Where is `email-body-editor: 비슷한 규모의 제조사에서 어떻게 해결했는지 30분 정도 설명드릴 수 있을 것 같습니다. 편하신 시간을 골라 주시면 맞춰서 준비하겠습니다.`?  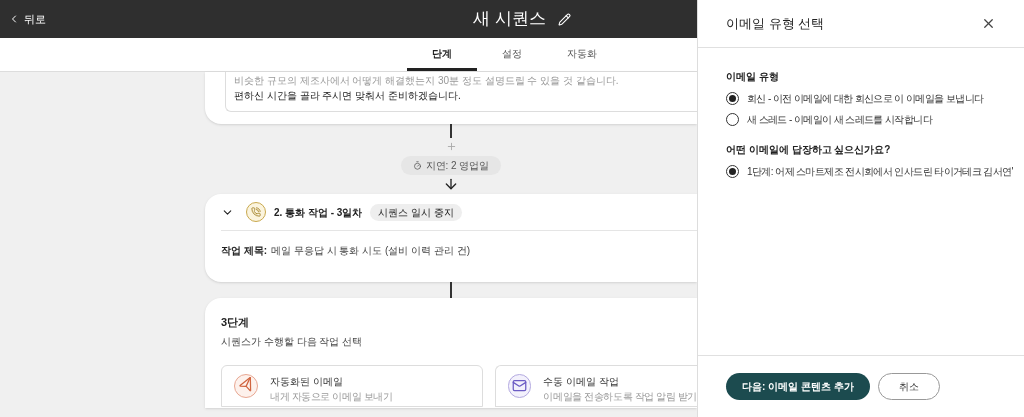
email-body-editor: 비슷한 규모의 제조사에서 어떻게 해결했는지 30분 정도 설명드릴 수 있을 것 같습니다. 편하신 시간을 골라 주시면 맞춰서 준비하겠습니다. is located at coordinates (461, 92).